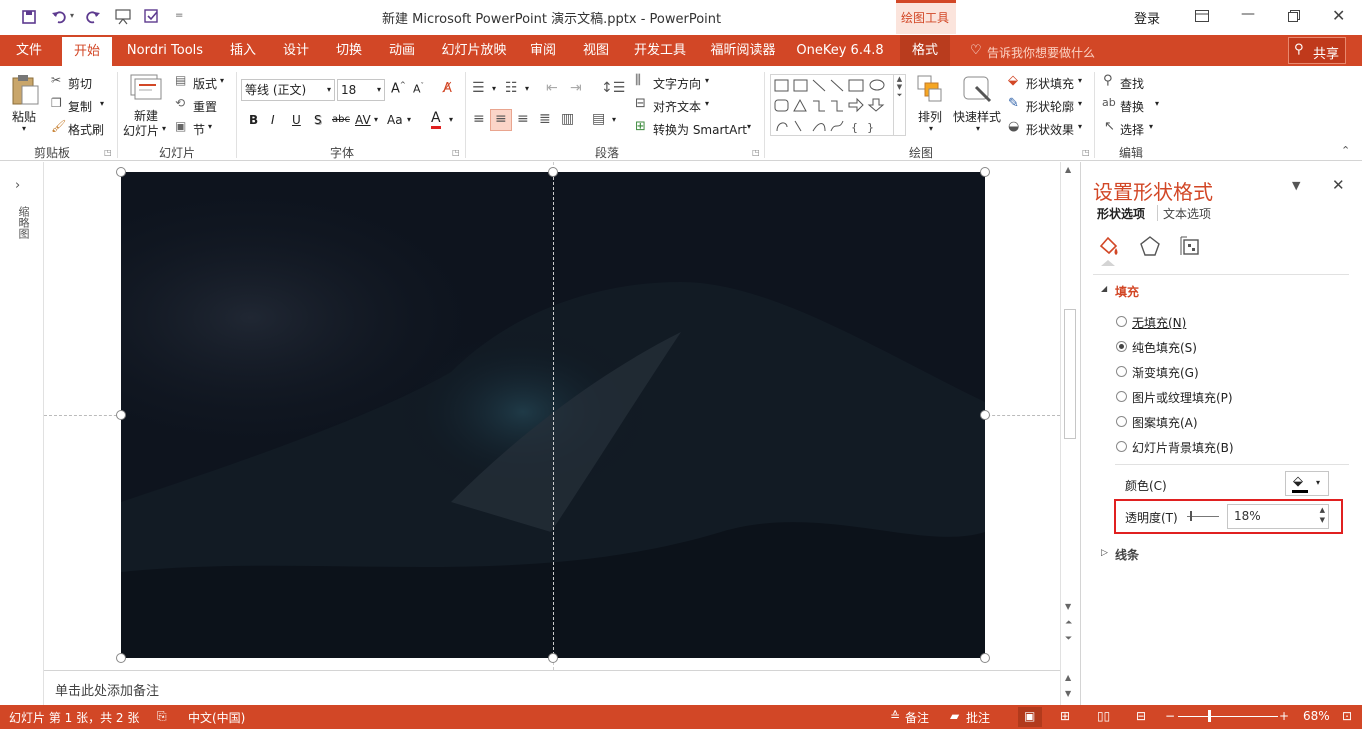  What do you see at coordinates (1322, 510) in the screenshot?
I see `spin-up-icon: ▲` at bounding box center [1322, 510].